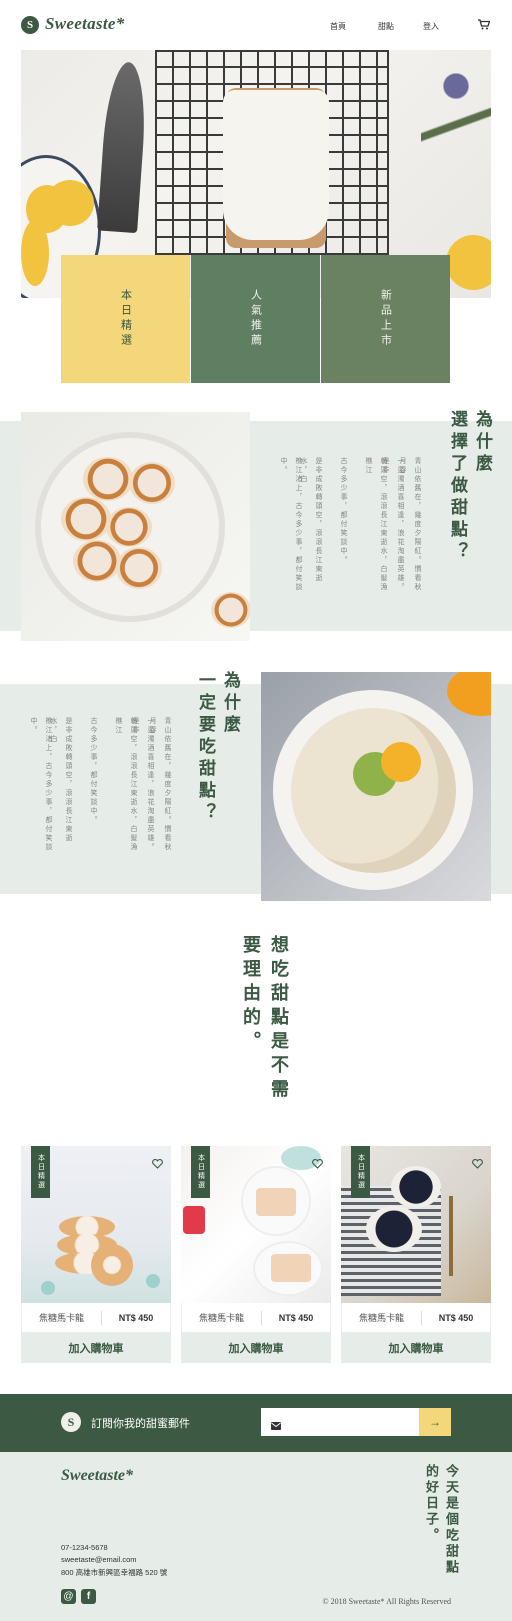 This screenshot has height=1621, width=512. Describe the element at coordinates (469, 694) in the screenshot. I see `orange` at that location.